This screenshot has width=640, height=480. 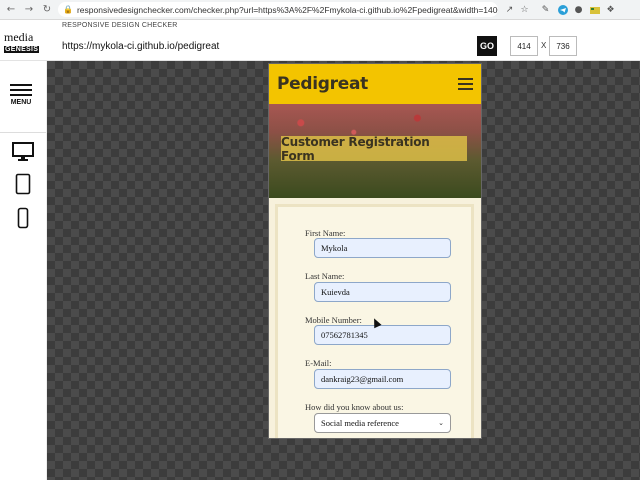 What do you see at coordinates (382, 335) in the screenshot?
I see `mobile-number-field: 07562781345` at bounding box center [382, 335].